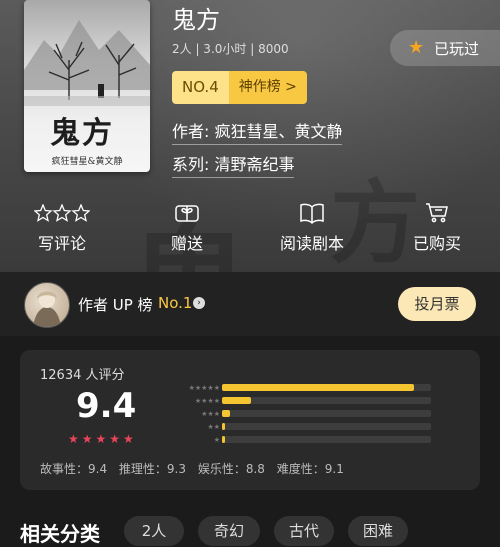 This screenshot has width=500, height=547. What do you see at coordinates (199, 303) in the screenshot?
I see `chevron-right-icon: ›` at bounding box center [199, 303].